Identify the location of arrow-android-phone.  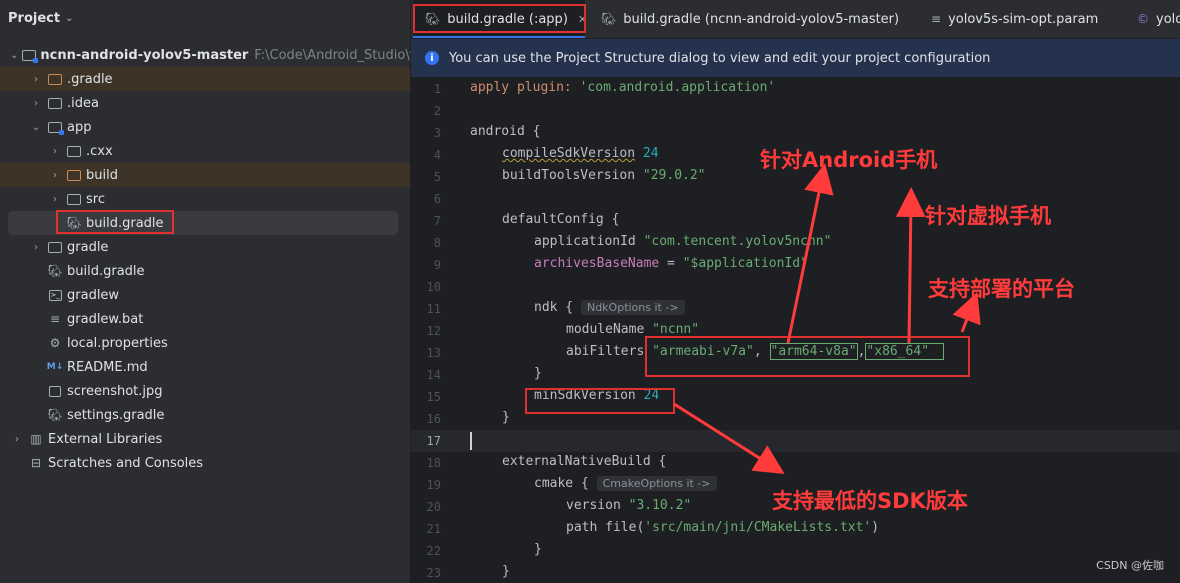
(810, 253).